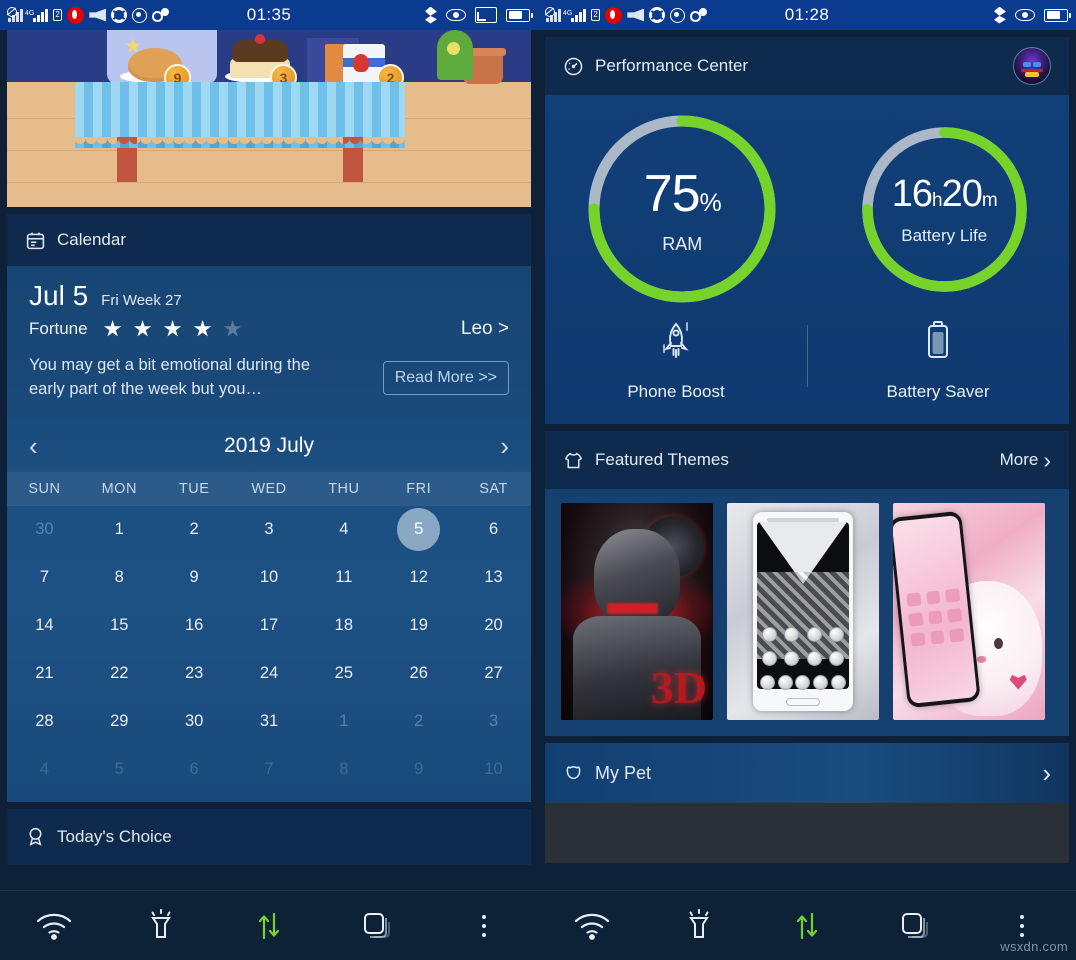  I want to click on featured-themes-more: More ›, so click(1025, 460).